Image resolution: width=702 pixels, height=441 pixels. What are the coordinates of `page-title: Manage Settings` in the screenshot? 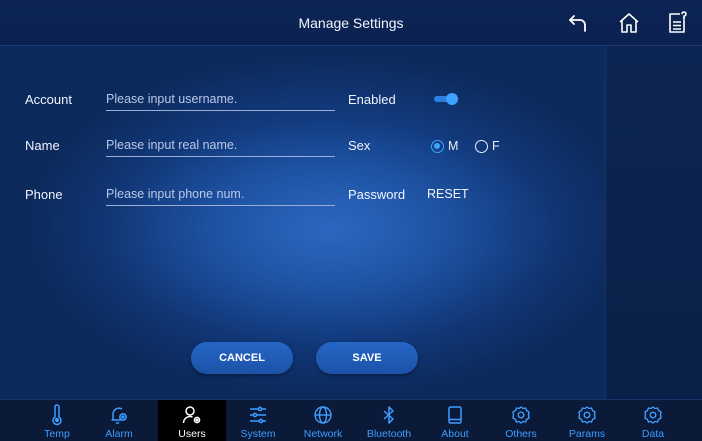 It's located at (351, 23).